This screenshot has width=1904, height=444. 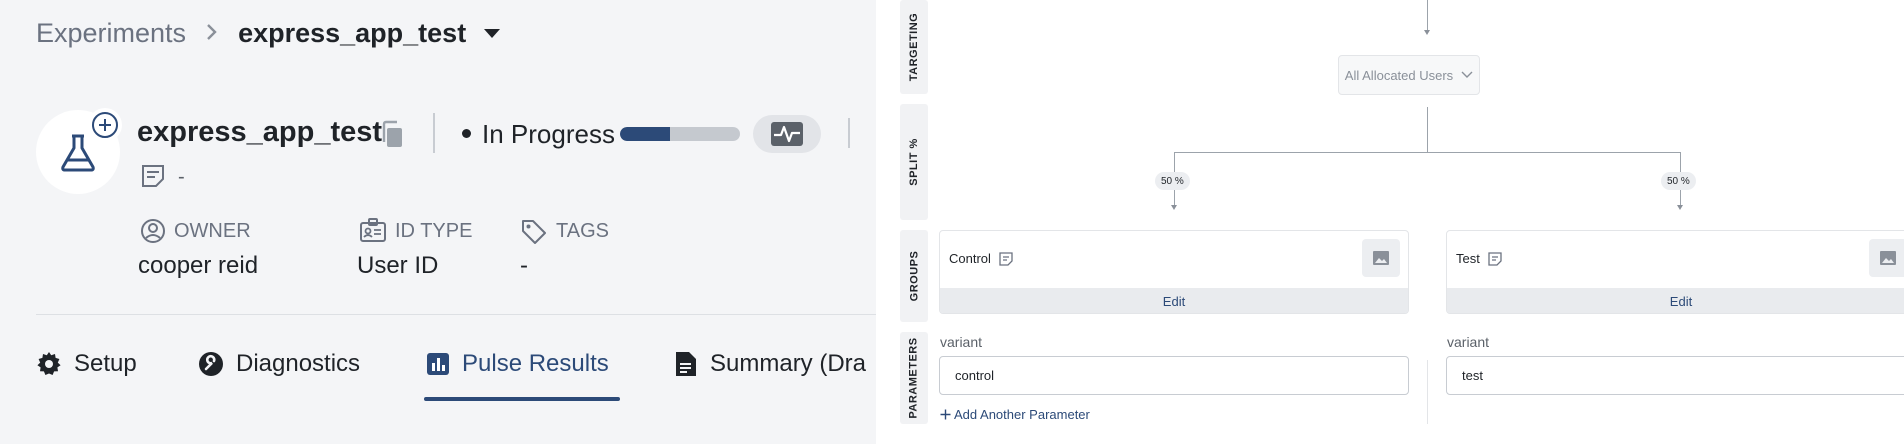 I want to click on tab-setup-label: Setup, so click(x=105, y=363).